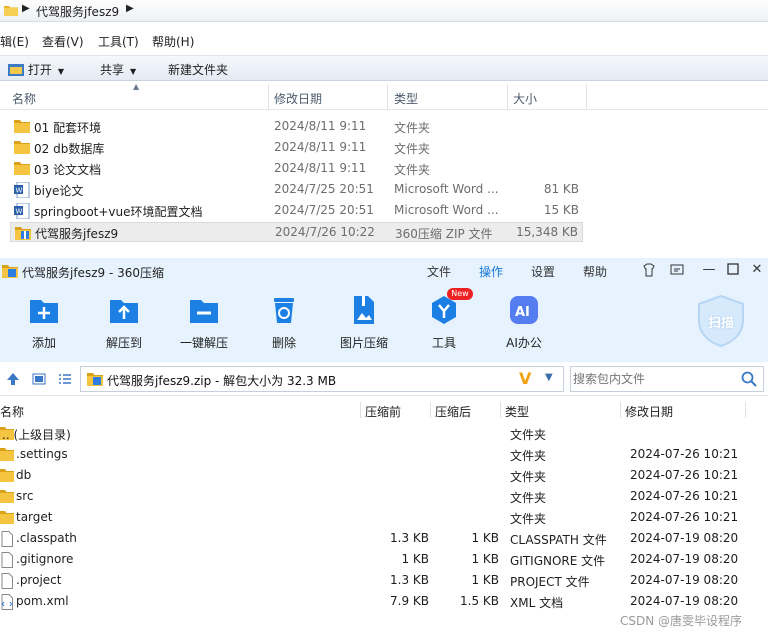  What do you see at coordinates (16, 70) in the screenshot?
I see `open-icon` at bounding box center [16, 70].